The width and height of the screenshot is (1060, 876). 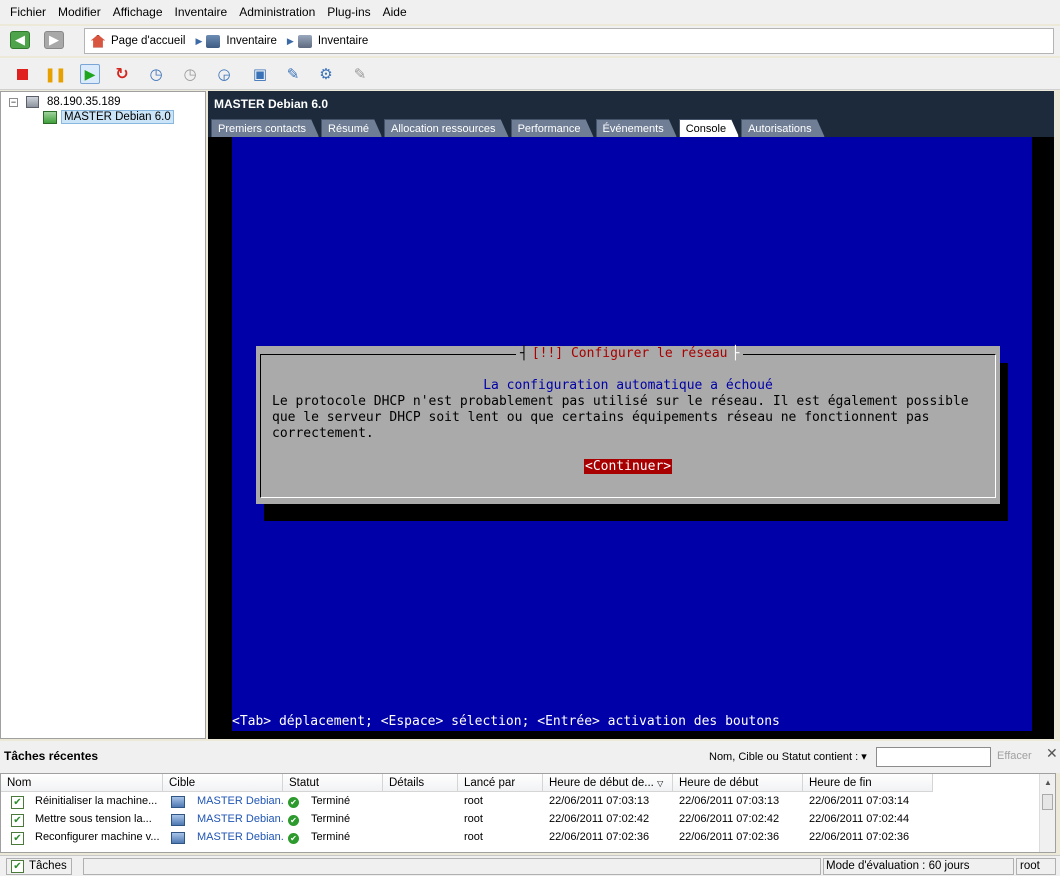 I want to click on breadcrumb-home: Page d'accueil, so click(x=138, y=41).